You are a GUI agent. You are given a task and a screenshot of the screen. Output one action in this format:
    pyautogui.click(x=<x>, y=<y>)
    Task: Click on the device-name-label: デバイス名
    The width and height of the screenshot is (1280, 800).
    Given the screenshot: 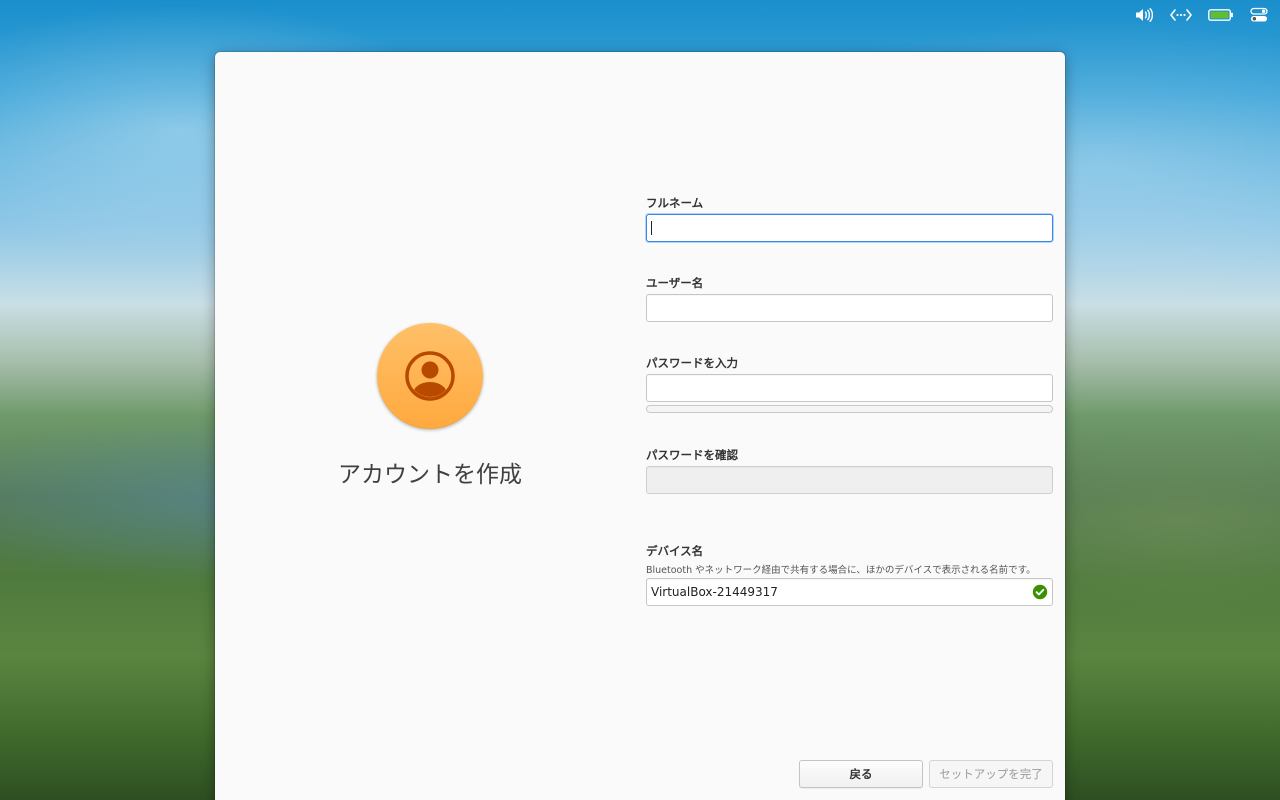 What is the action you would take?
    pyautogui.click(x=675, y=551)
    